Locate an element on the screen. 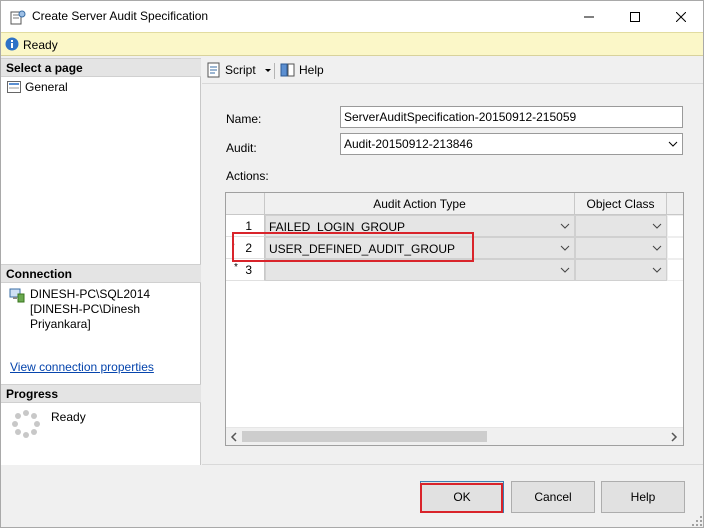 The image size is (704, 528). progress-status: Ready is located at coordinates (48, 424).